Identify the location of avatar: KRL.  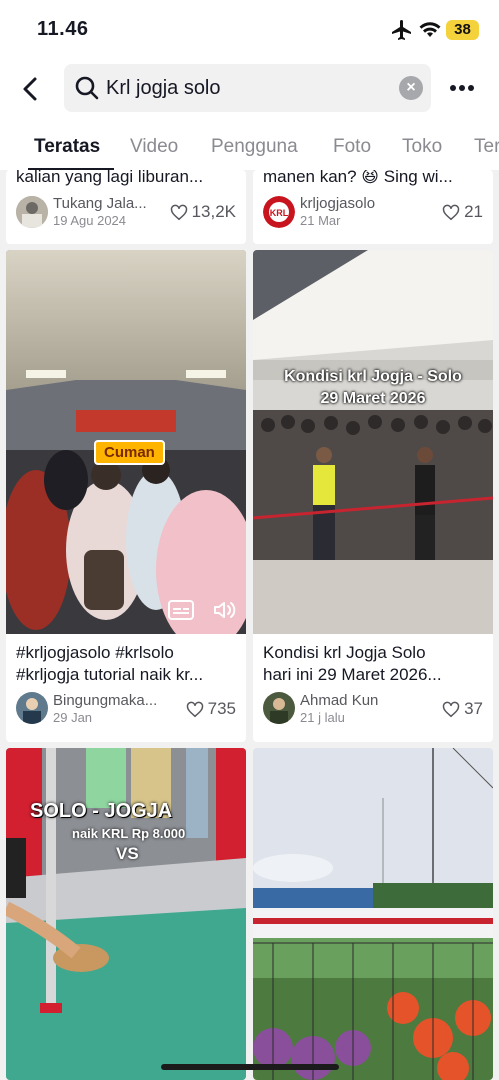
(279, 212).